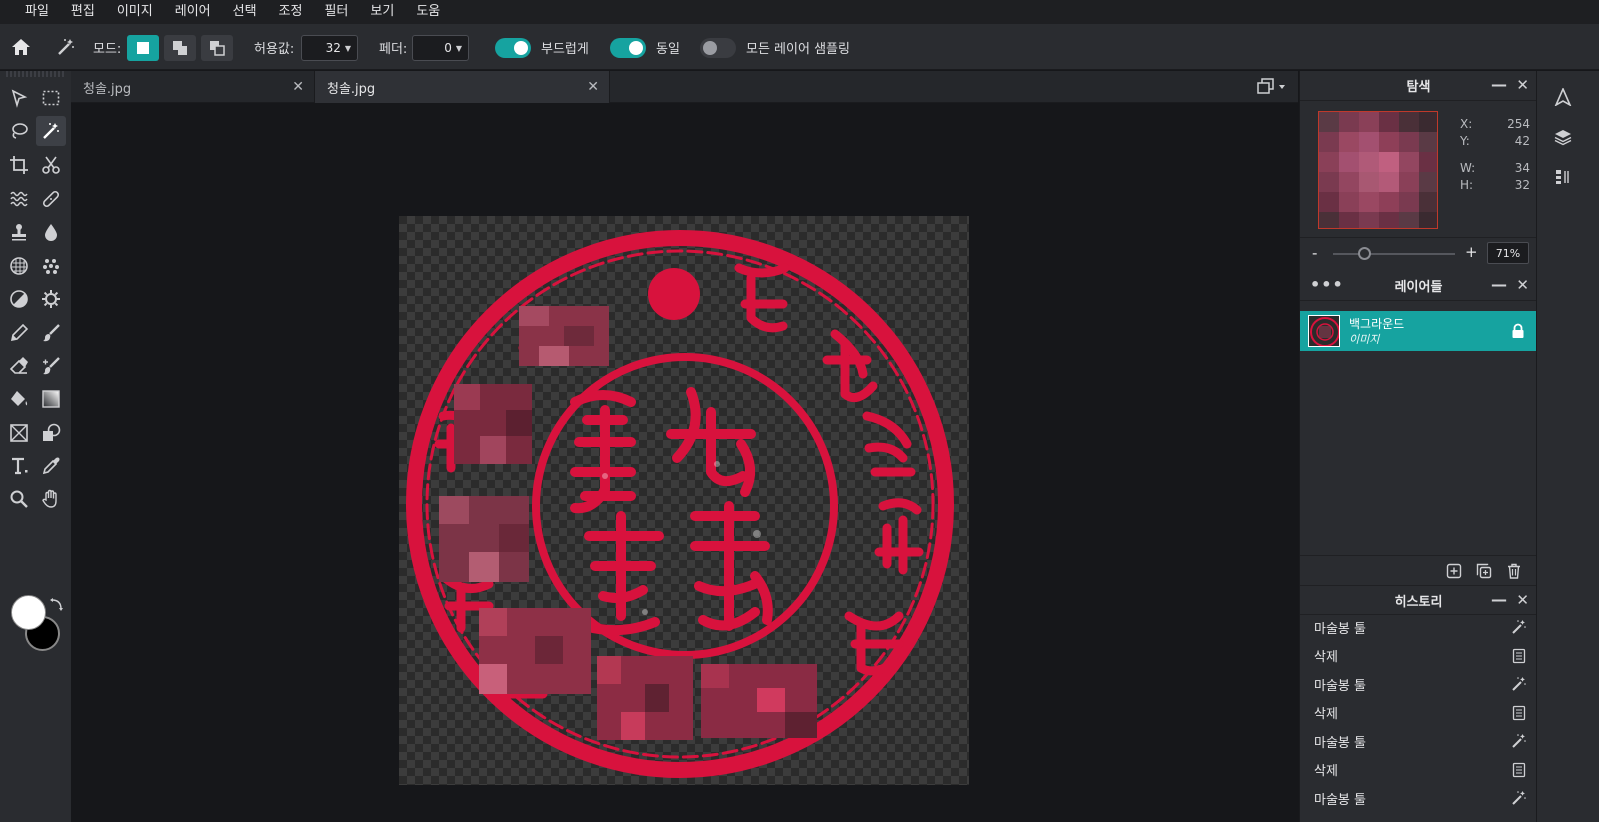 The height and width of the screenshot is (822, 1599). I want to click on eyedropper-tool-icon, so click(51, 466).